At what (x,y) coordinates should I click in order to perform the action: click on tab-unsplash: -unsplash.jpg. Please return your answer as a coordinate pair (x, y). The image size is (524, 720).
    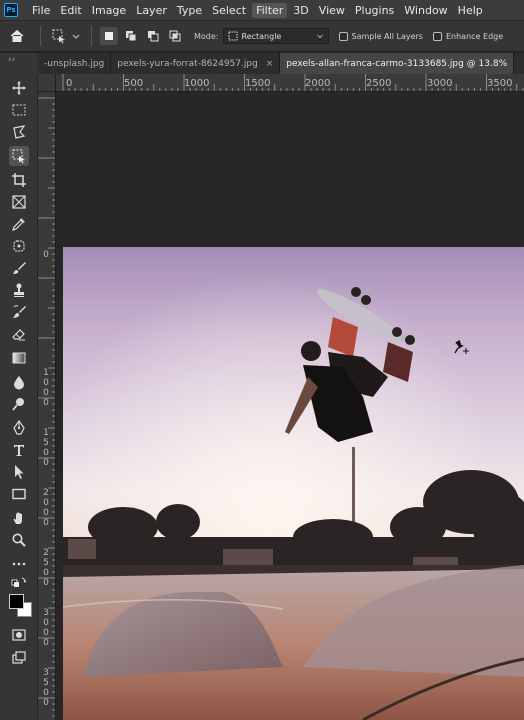
    Looking at the image, I should click on (75, 63).